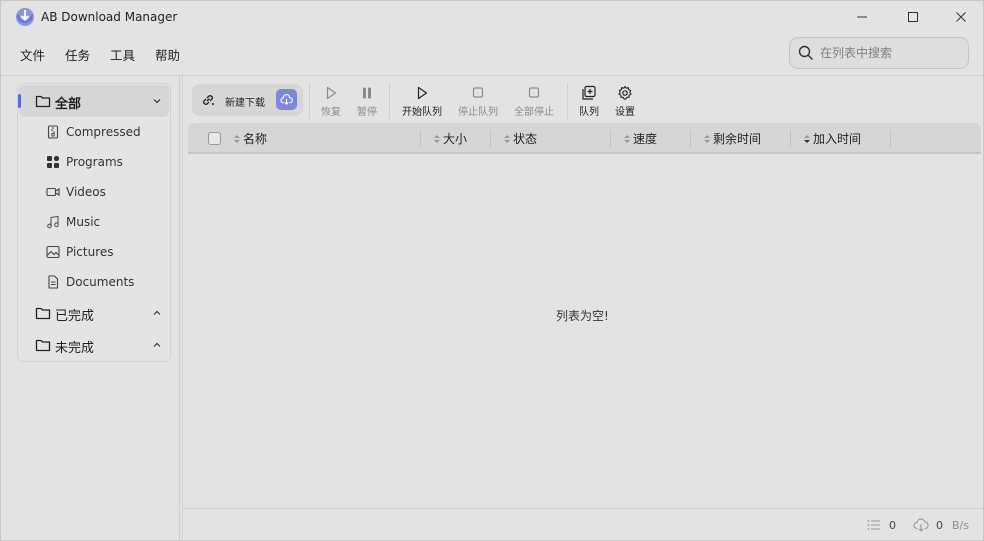 Image resolution: width=984 pixels, height=541 pixels. Describe the element at coordinates (214, 138) in the screenshot. I see `select-all-checkbox` at that location.